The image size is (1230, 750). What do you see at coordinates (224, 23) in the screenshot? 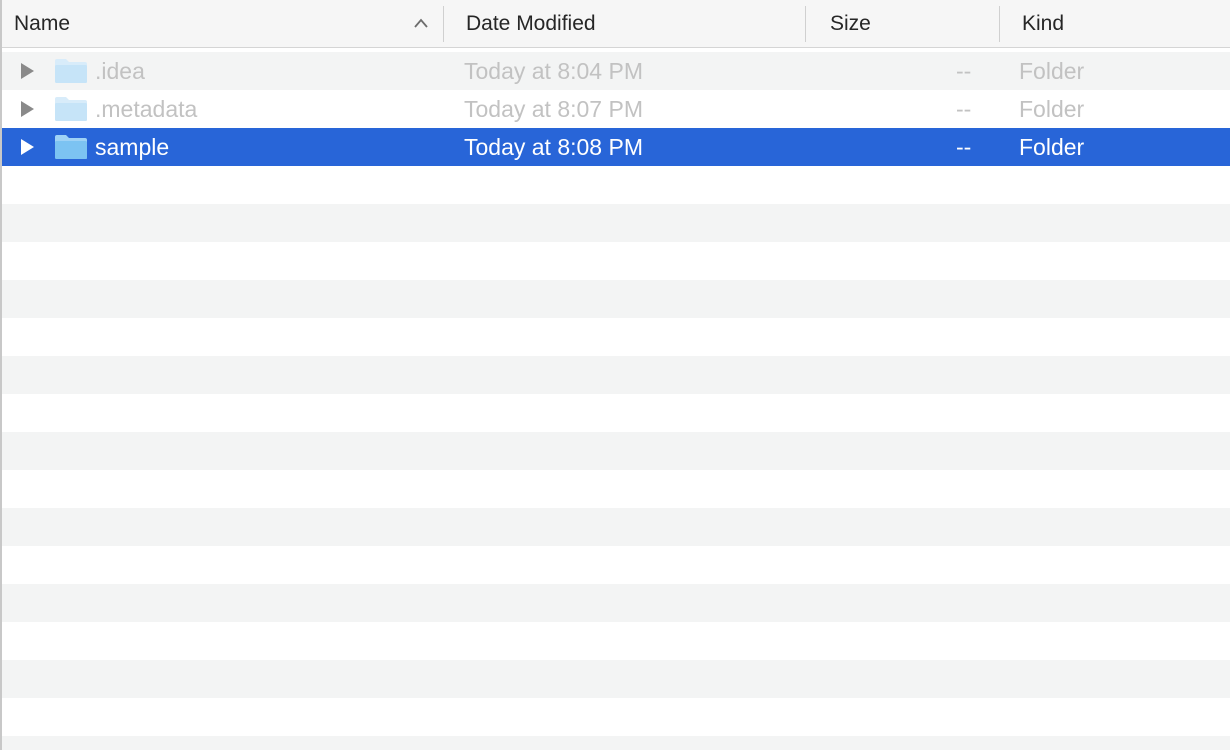
I see `column-header-name: Name` at bounding box center [224, 23].